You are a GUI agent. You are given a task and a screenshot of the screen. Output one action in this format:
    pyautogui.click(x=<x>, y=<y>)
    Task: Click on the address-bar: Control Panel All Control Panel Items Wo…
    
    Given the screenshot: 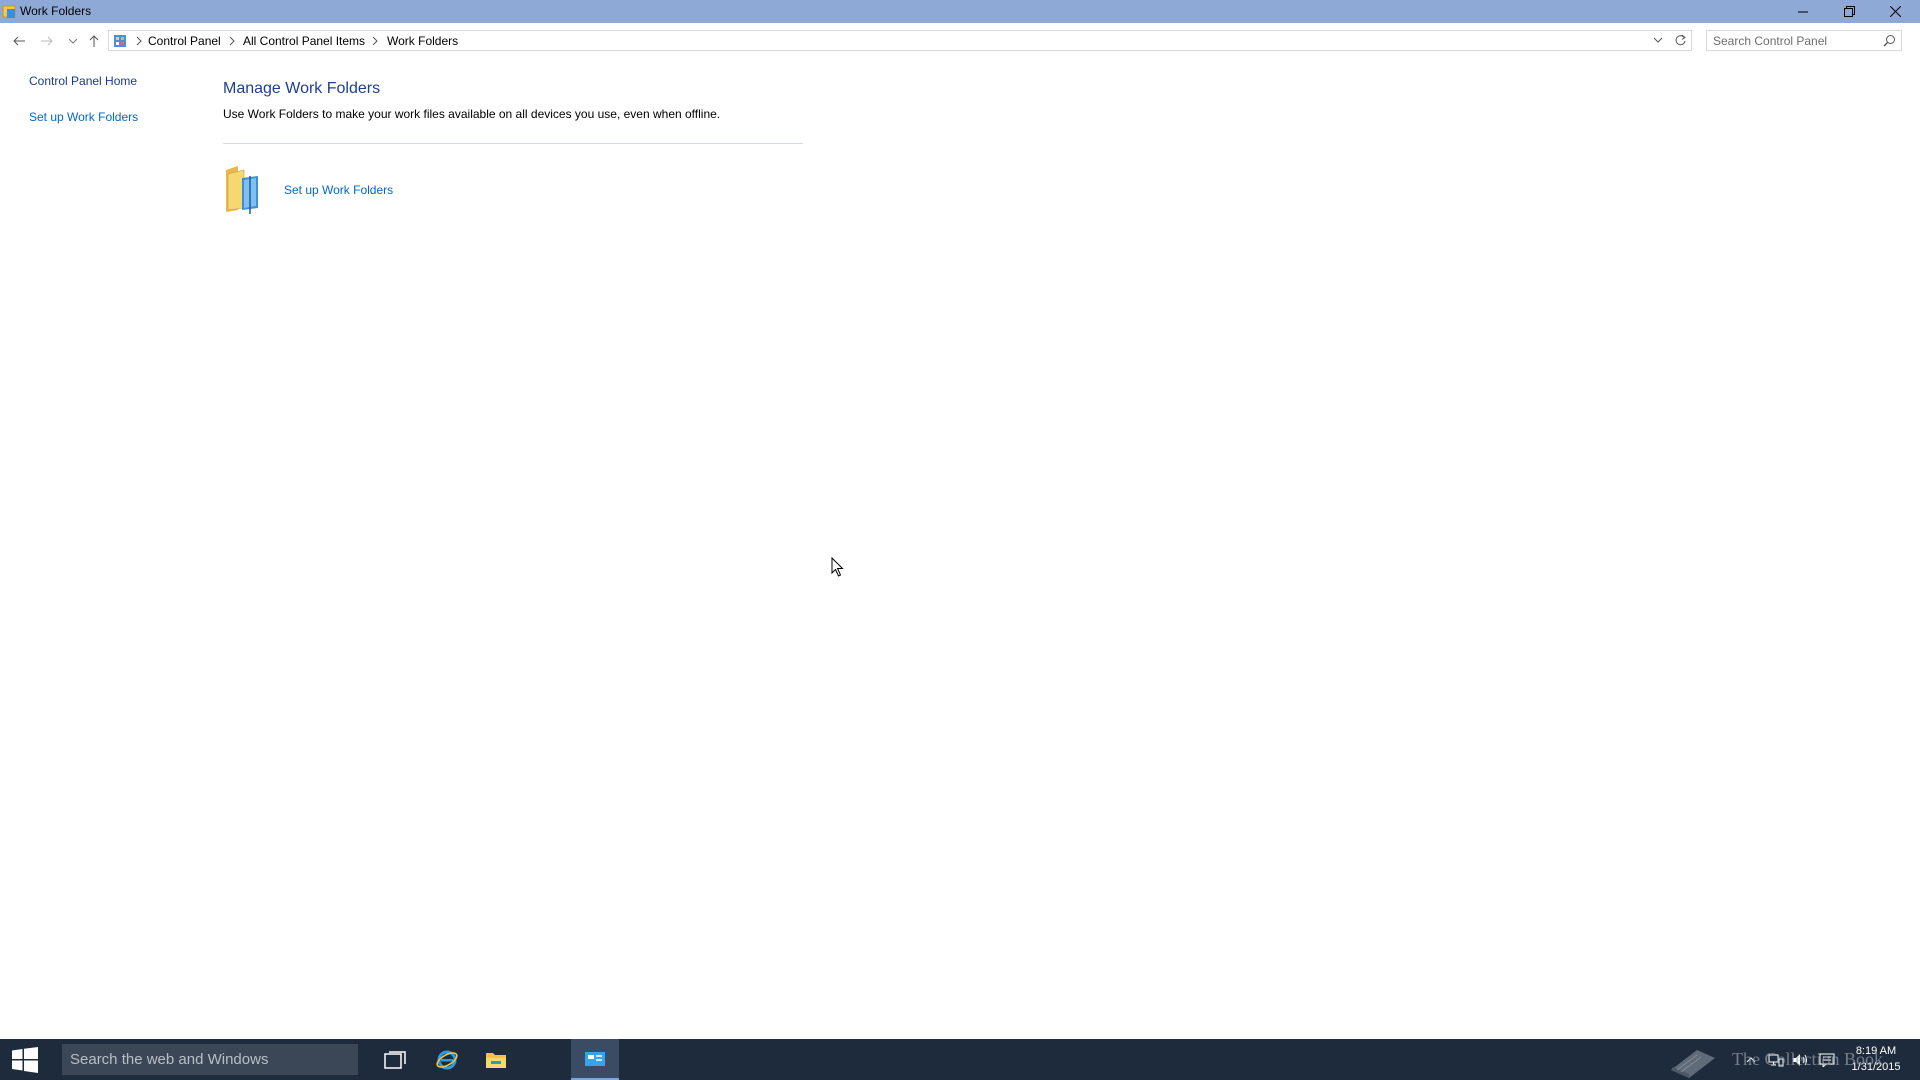 What is the action you would take?
    pyautogui.click(x=900, y=40)
    